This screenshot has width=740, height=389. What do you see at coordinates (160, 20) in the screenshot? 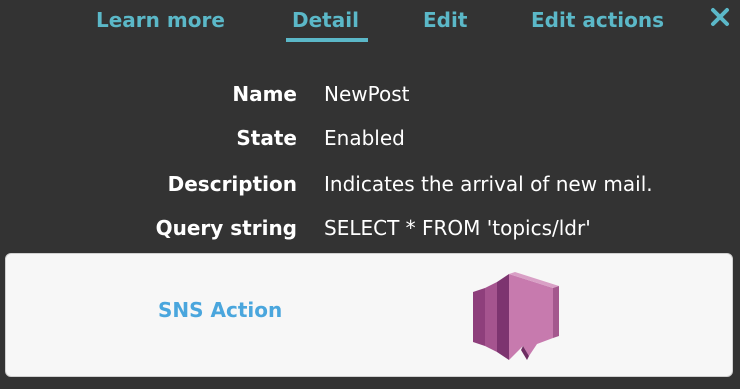
I see `tab-learn-more: Learn more` at bounding box center [160, 20].